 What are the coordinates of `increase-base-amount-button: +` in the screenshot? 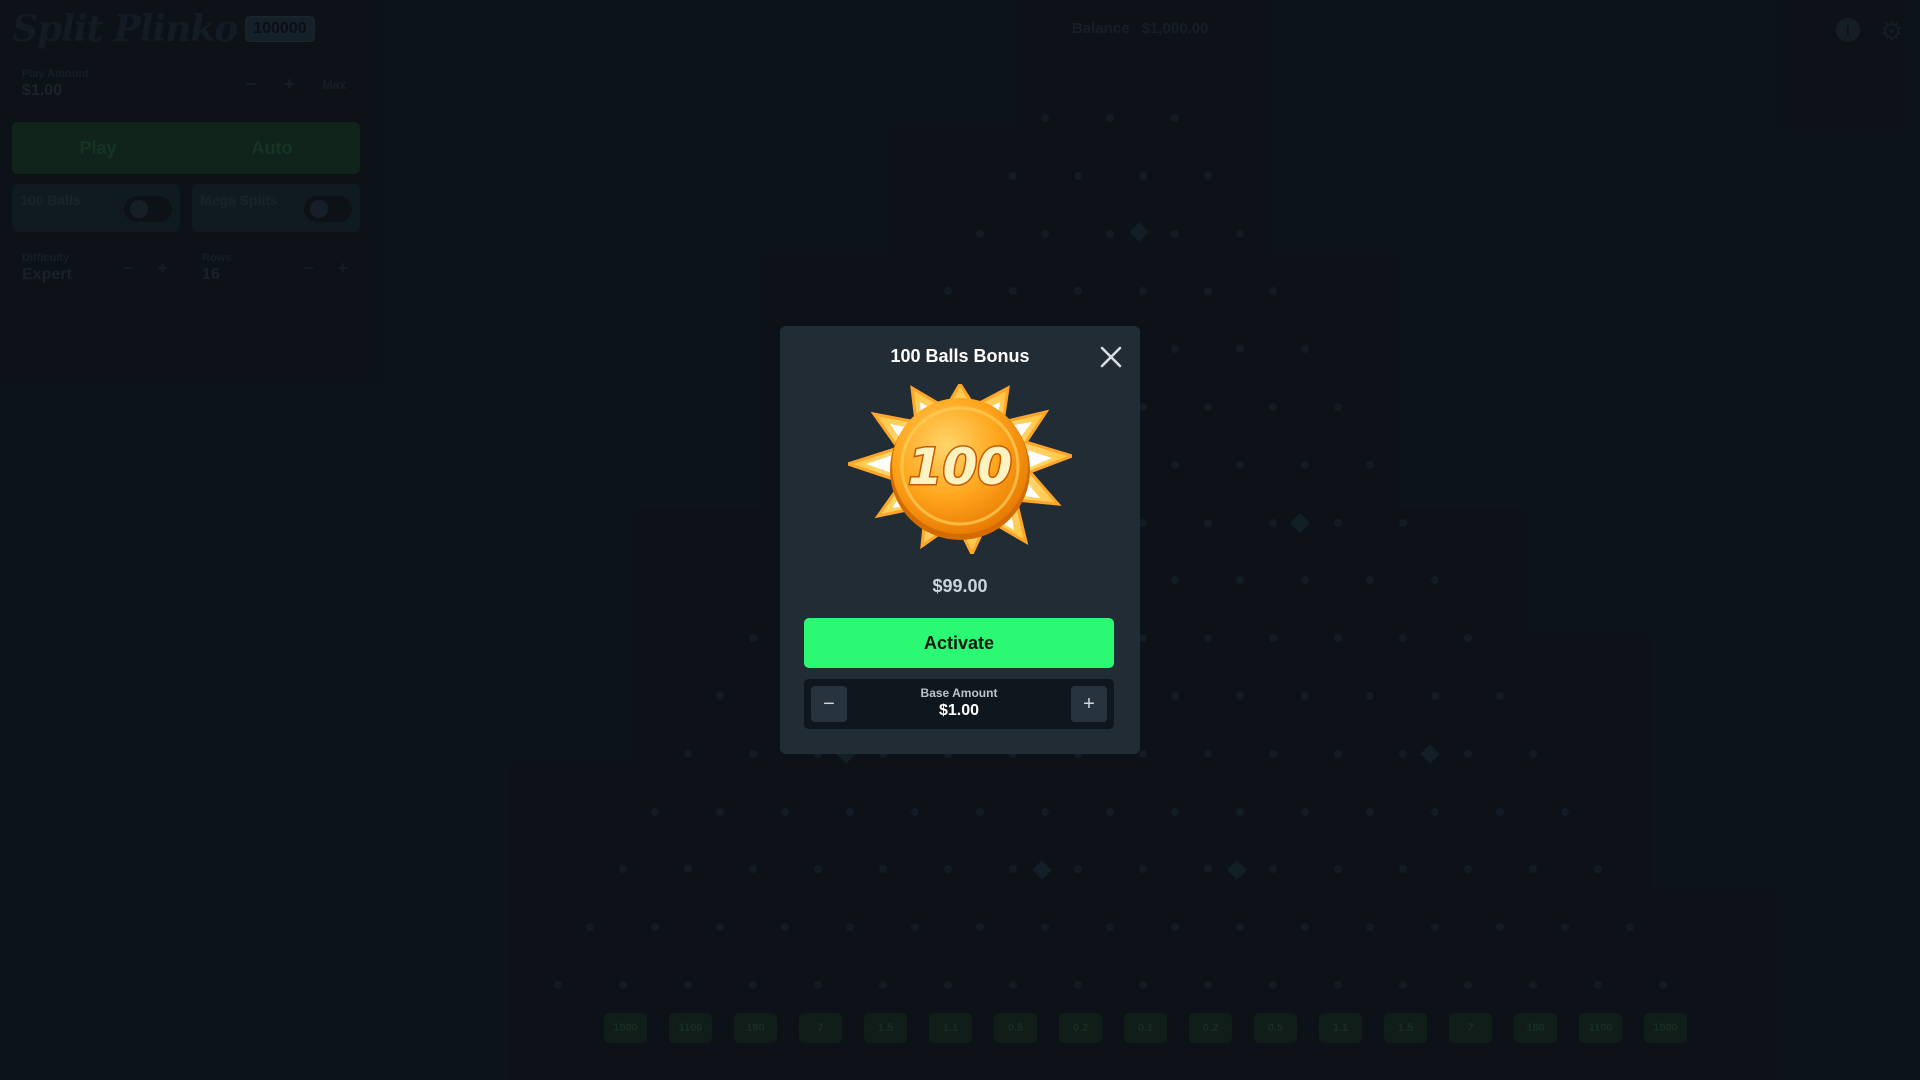 It's located at (1089, 704).